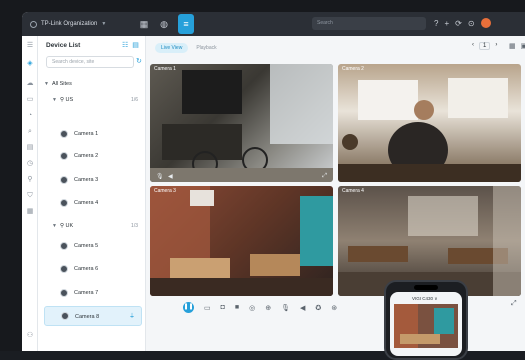 The width and height of the screenshot is (525, 360). I want to click on dashboard-grid-icon: ▦, so click(144, 24).